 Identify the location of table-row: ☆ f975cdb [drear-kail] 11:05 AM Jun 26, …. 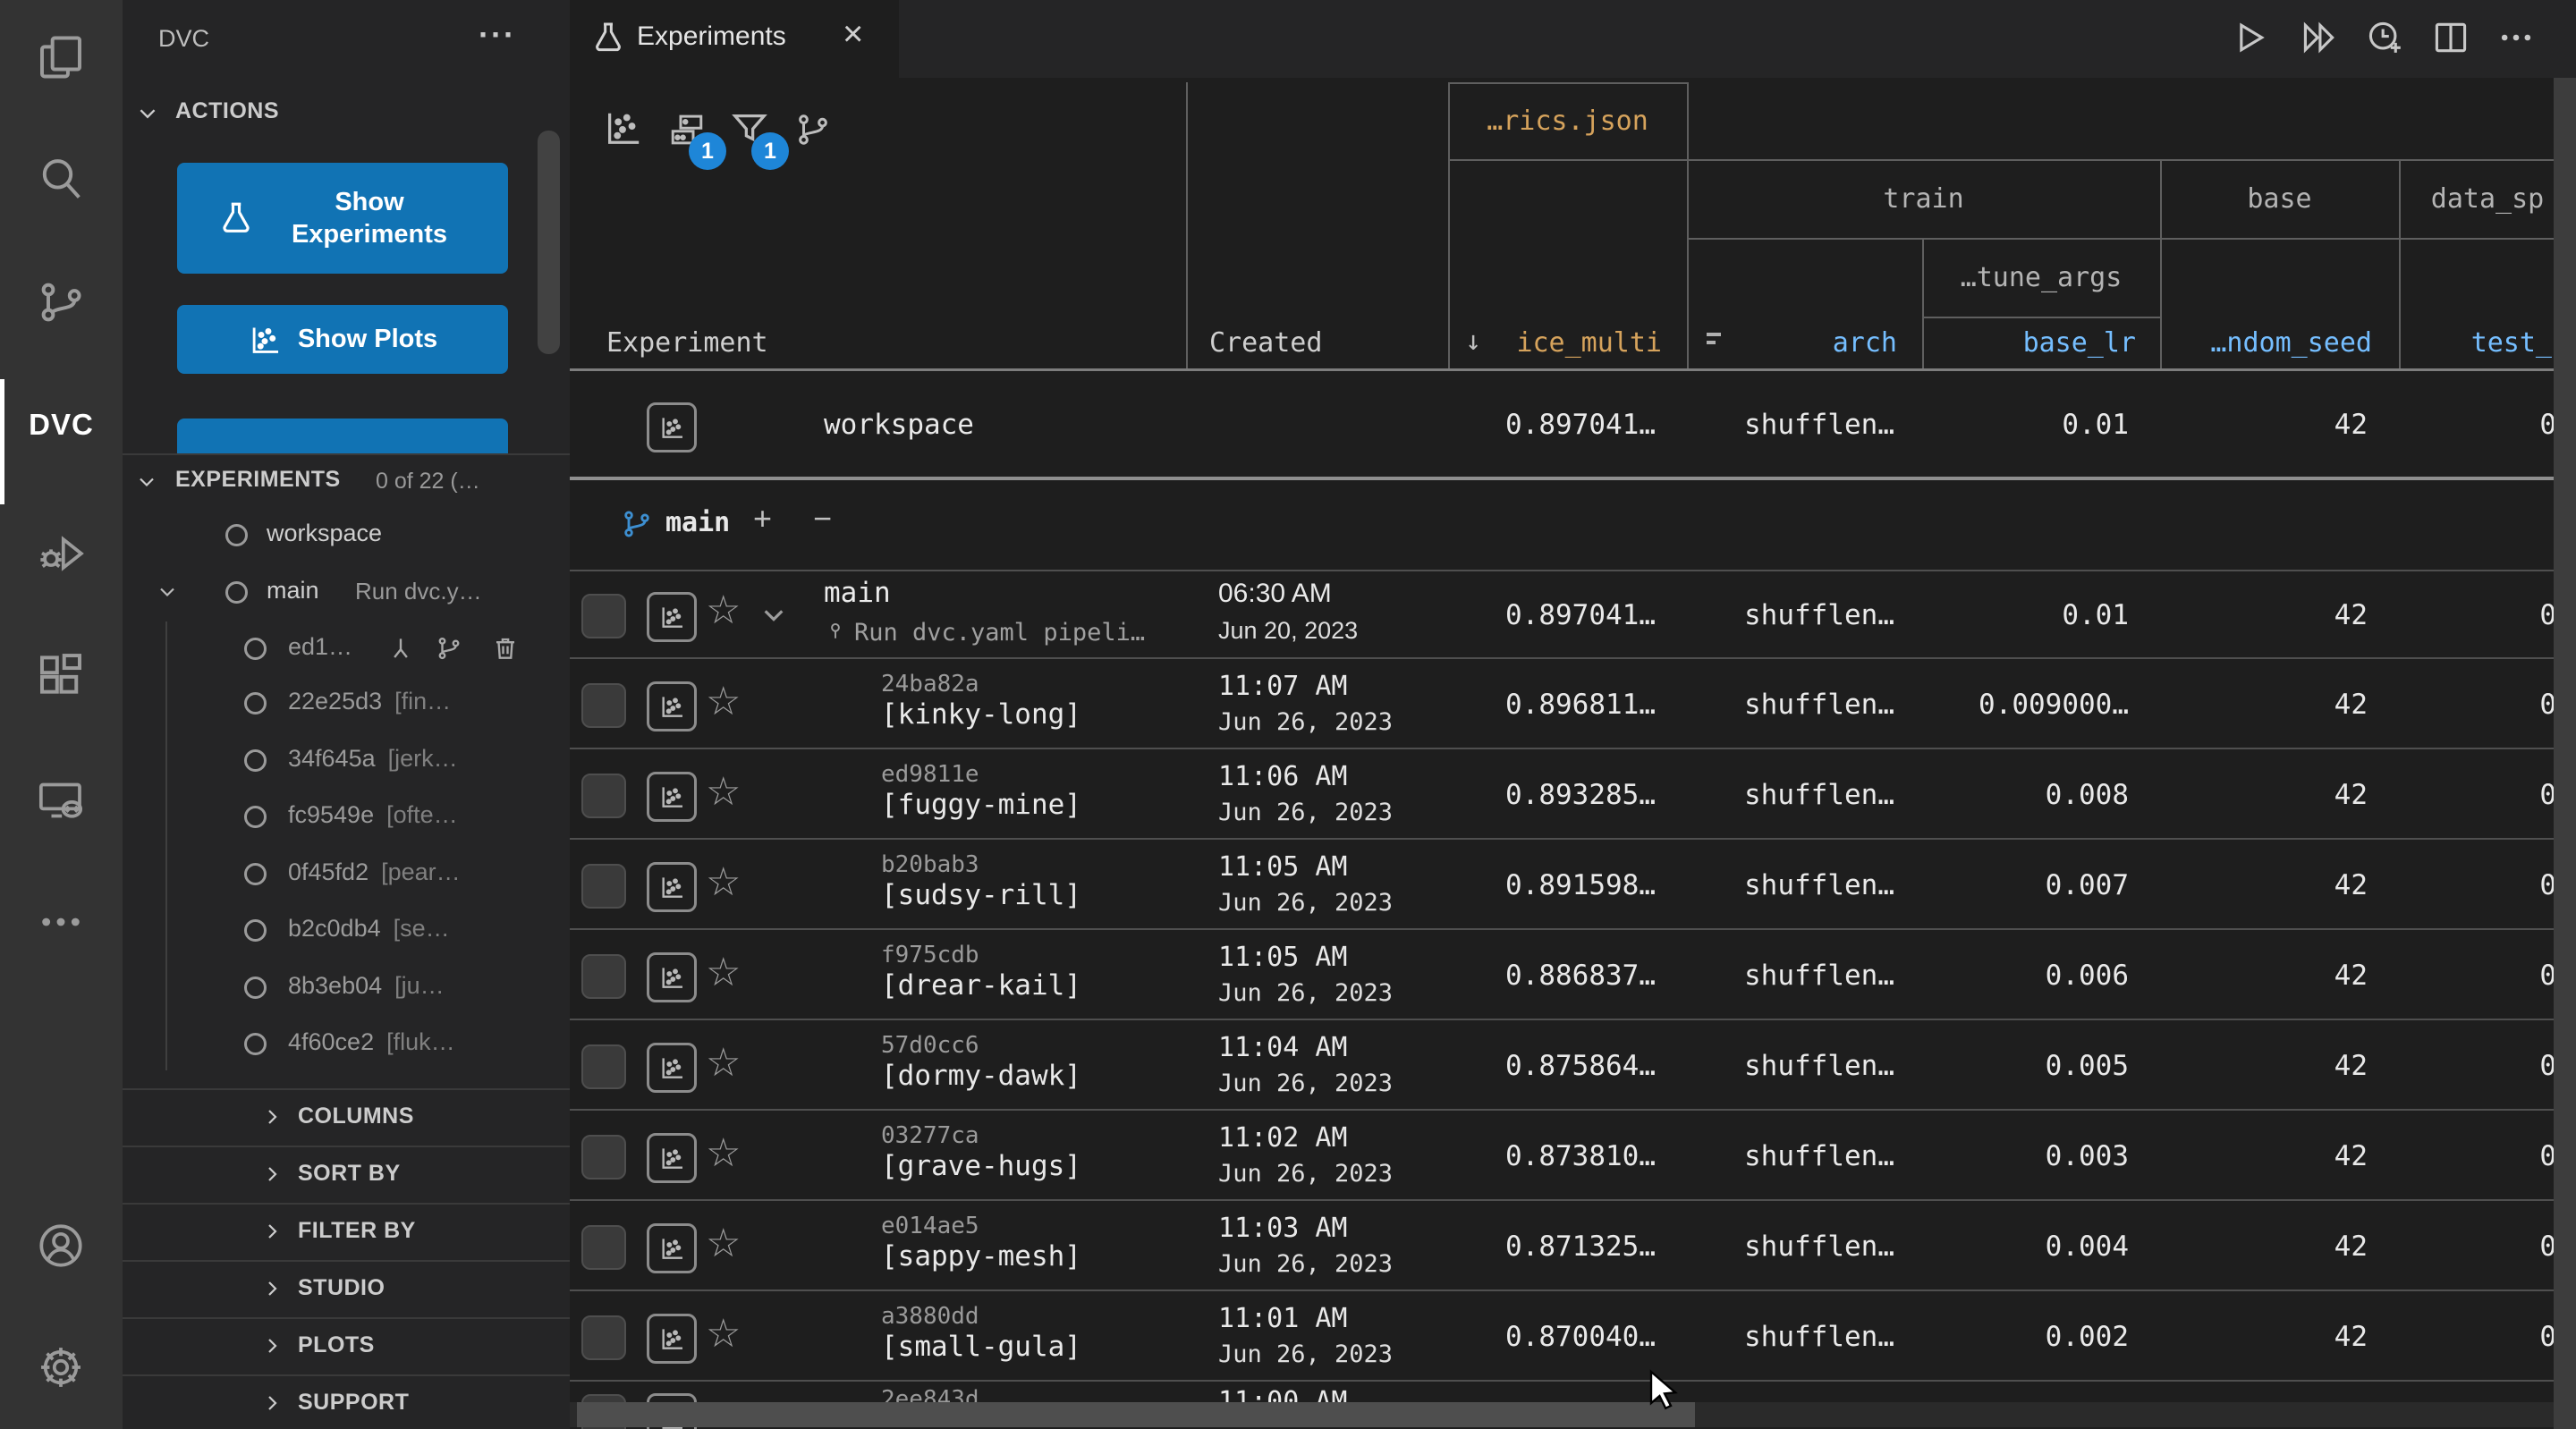
(1573, 974).